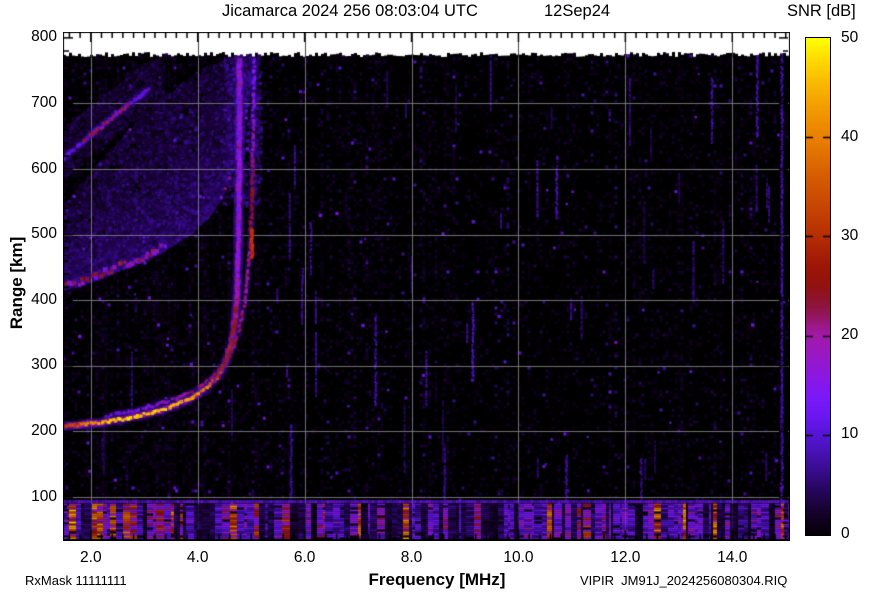 The width and height of the screenshot is (874, 595). Describe the element at coordinates (577, 11) in the screenshot. I see `date-label: 12Sep24` at that location.